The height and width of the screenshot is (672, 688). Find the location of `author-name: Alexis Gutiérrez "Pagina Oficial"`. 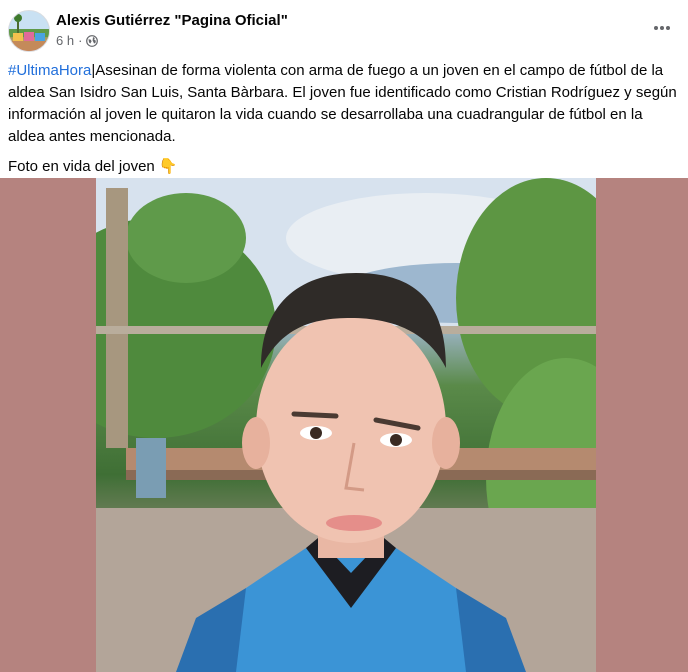

author-name: Alexis Gutiérrez "Pagina Oficial" is located at coordinates (172, 20).